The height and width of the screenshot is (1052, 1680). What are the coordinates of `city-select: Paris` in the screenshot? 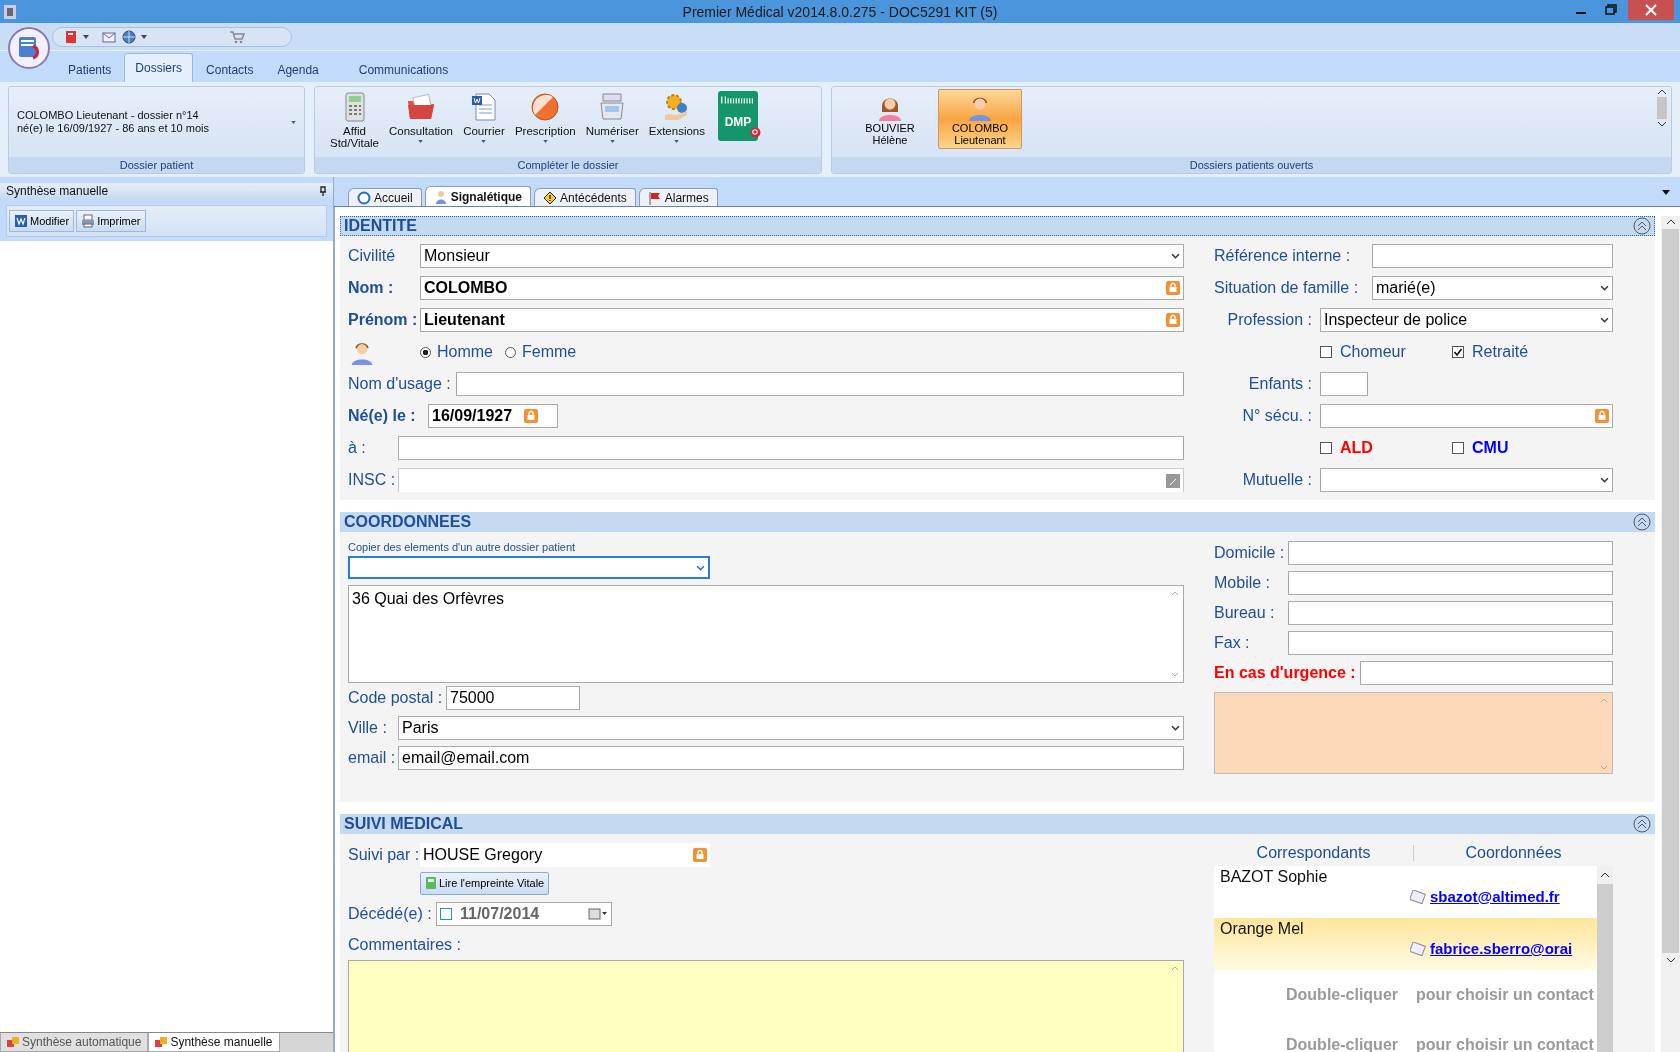 It's located at (791, 728).